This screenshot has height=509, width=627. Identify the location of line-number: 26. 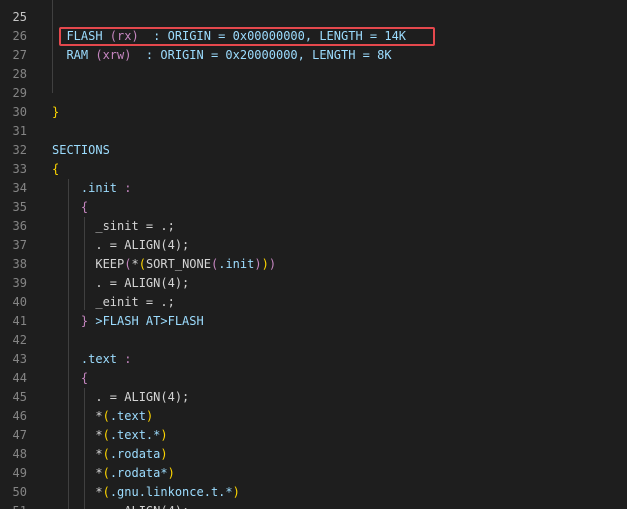
(19, 36).